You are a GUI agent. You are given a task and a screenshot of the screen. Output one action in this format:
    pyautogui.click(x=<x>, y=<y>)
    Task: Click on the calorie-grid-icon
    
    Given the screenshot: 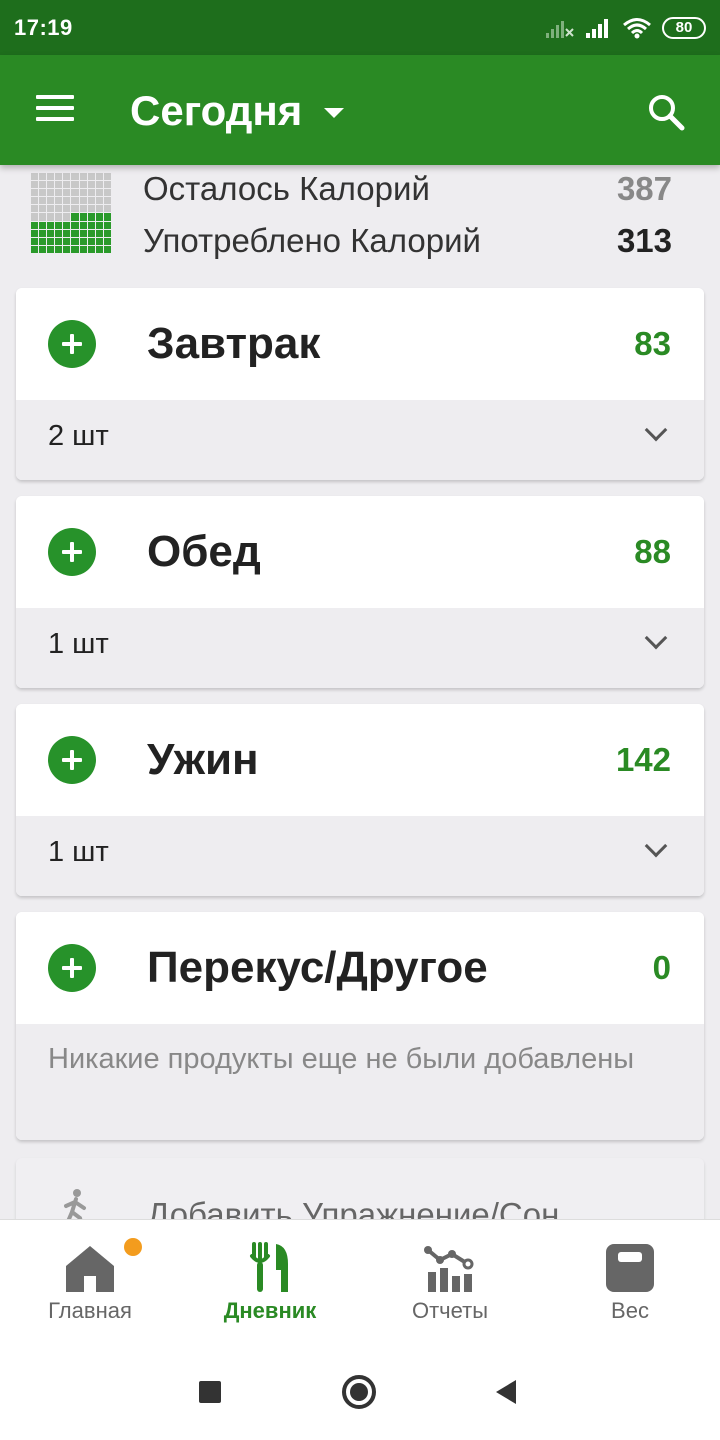 What is the action you would take?
    pyautogui.click(x=71, y=213)
    